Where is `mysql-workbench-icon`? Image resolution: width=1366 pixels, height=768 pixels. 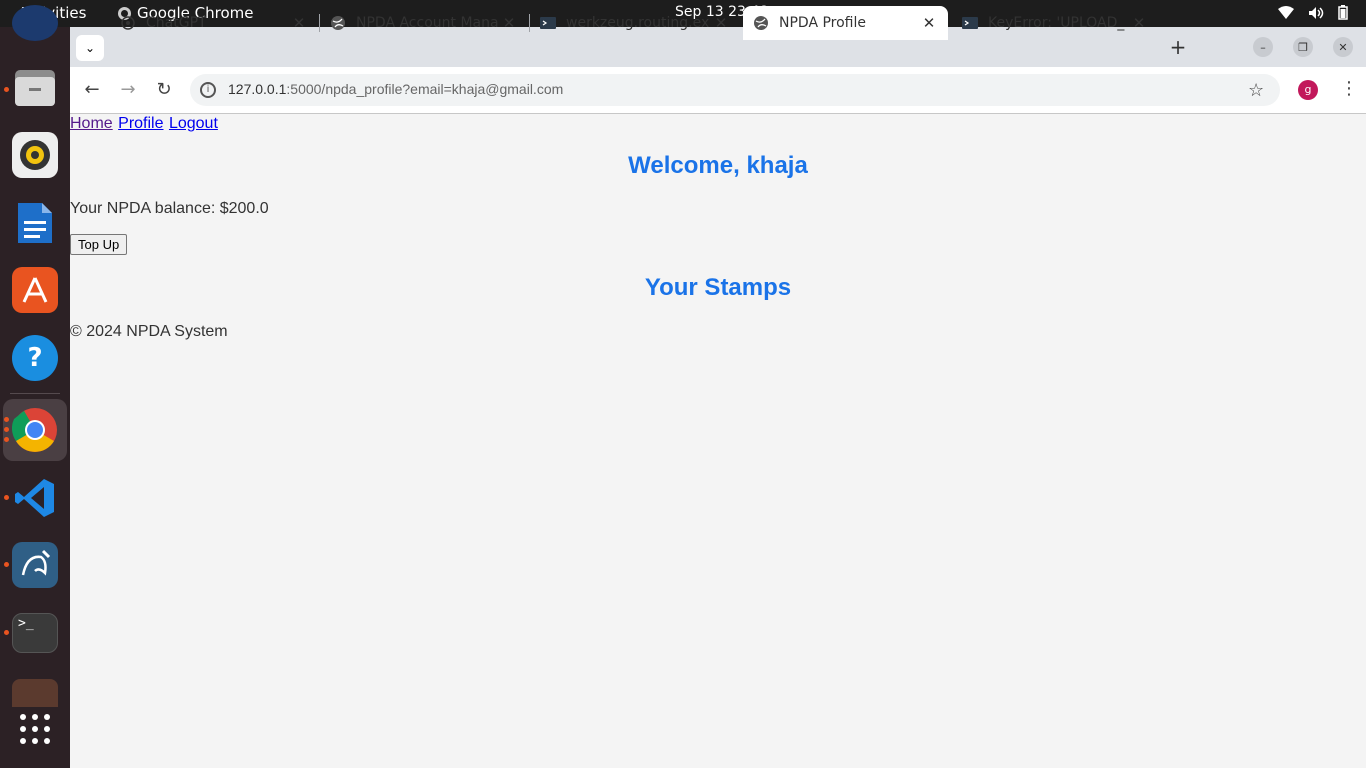
mysql-workbench-icon is located at coordinates (35, 565).